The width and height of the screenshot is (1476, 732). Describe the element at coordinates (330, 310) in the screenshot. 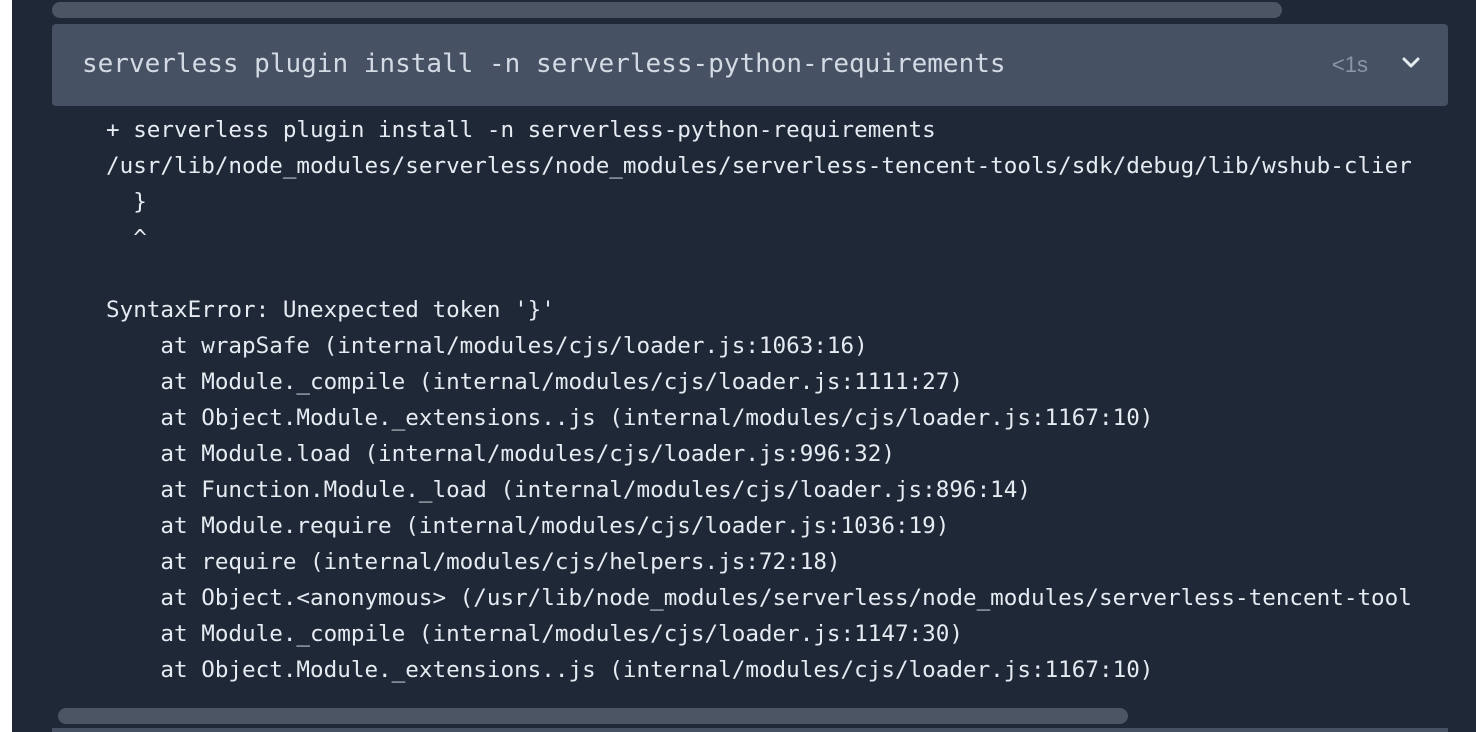

I see `log-line: SyntaxError: Unexpected token '}'` at that location.